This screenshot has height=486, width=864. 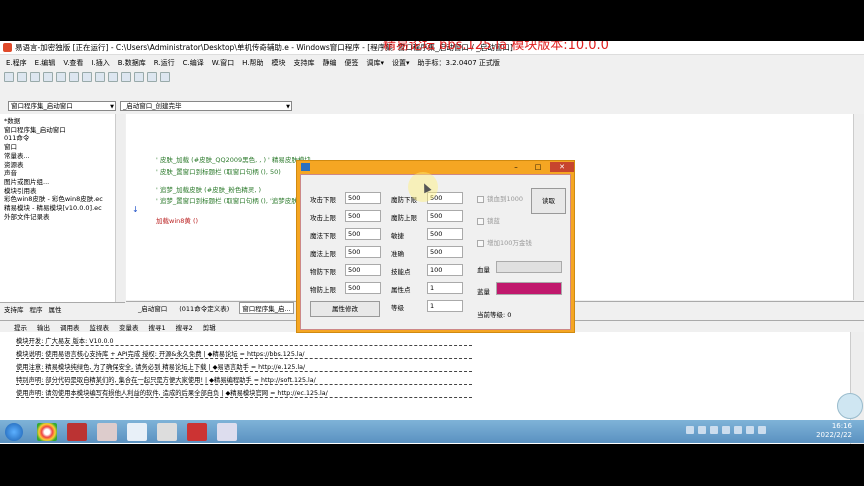 What do you see at coordinates (22, 77) in the screenshot?
I see `open-file-icon` at bounding box center [22, 77].